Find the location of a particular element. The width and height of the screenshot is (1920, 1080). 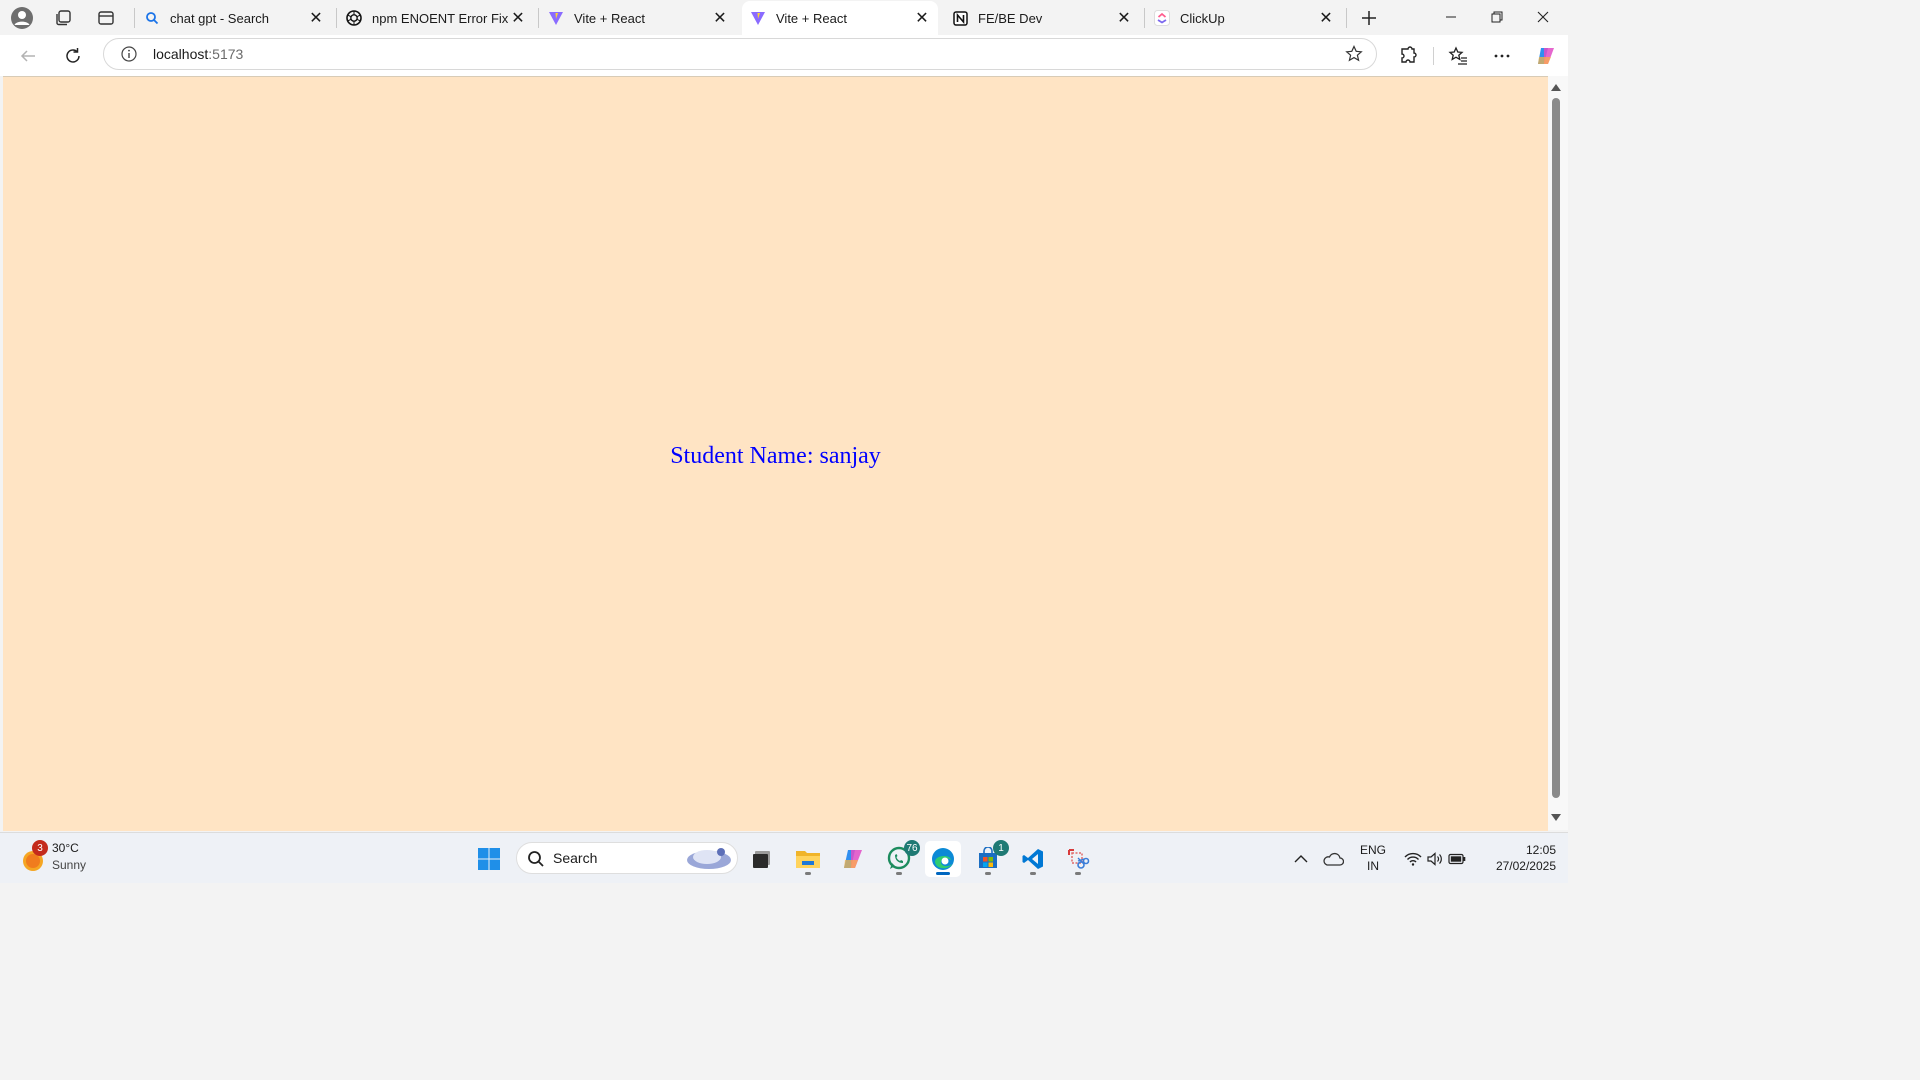

restore-button is located at coordinates (1497, 17).